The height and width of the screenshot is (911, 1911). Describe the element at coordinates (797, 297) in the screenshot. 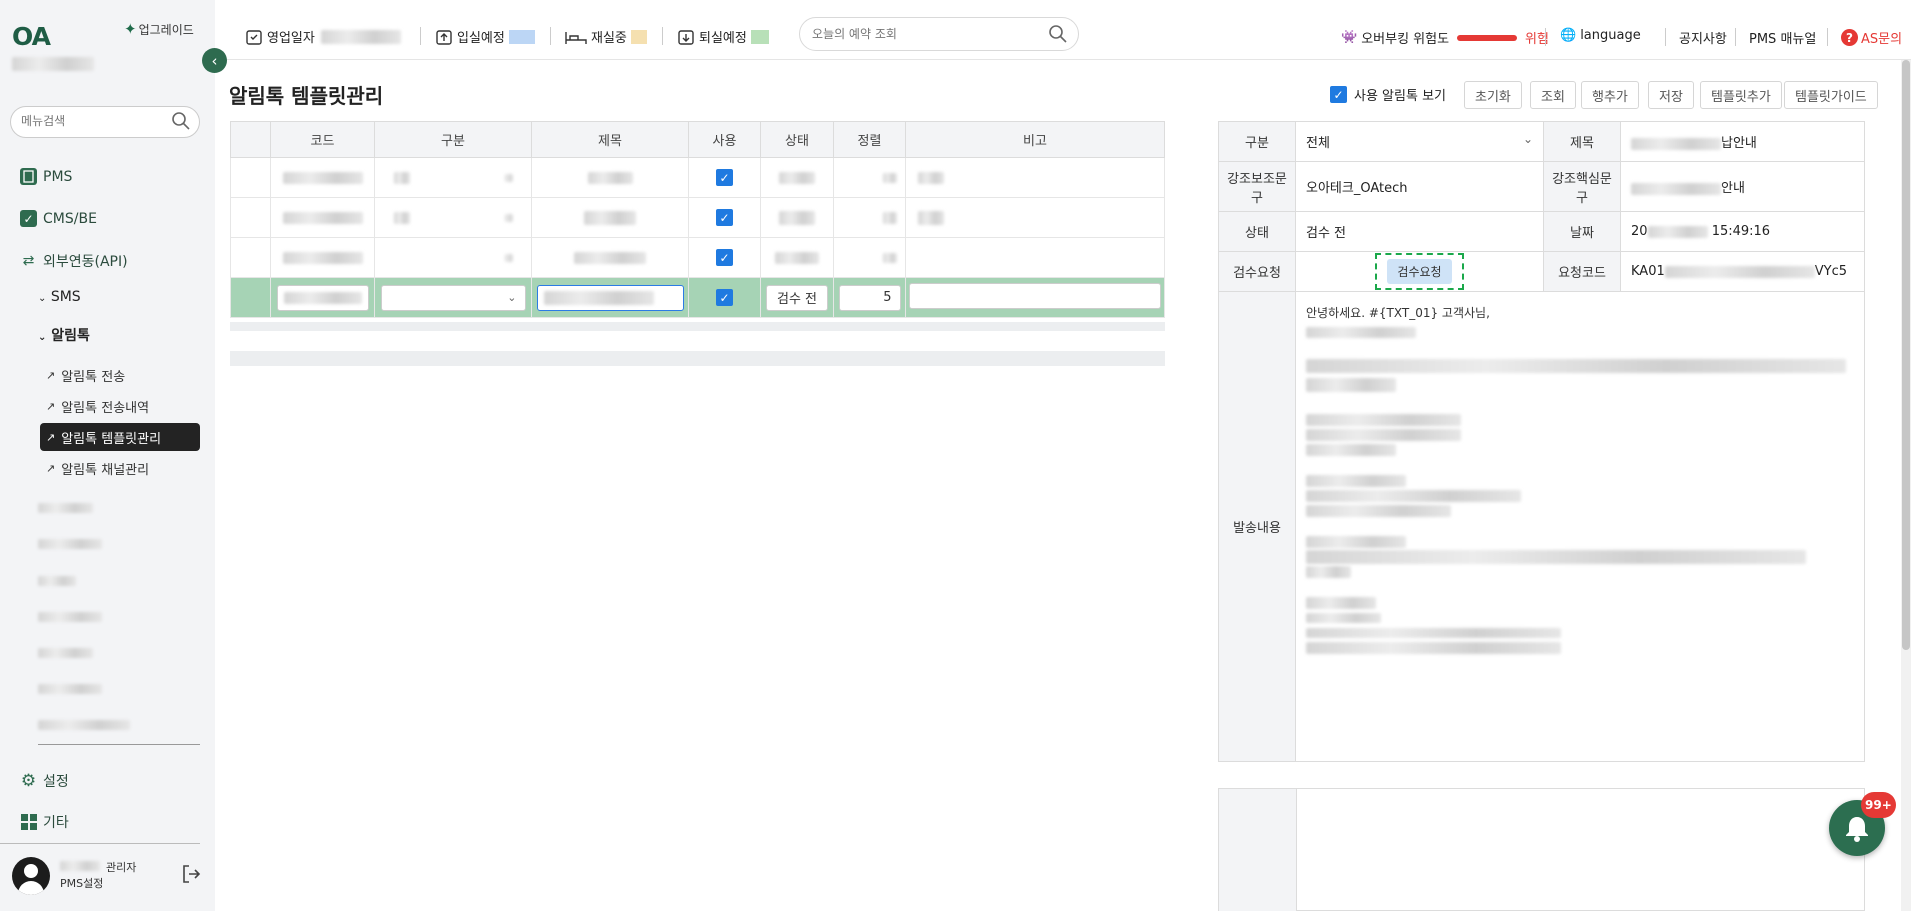

I see `cell-status-input: 검수 전` at that location.